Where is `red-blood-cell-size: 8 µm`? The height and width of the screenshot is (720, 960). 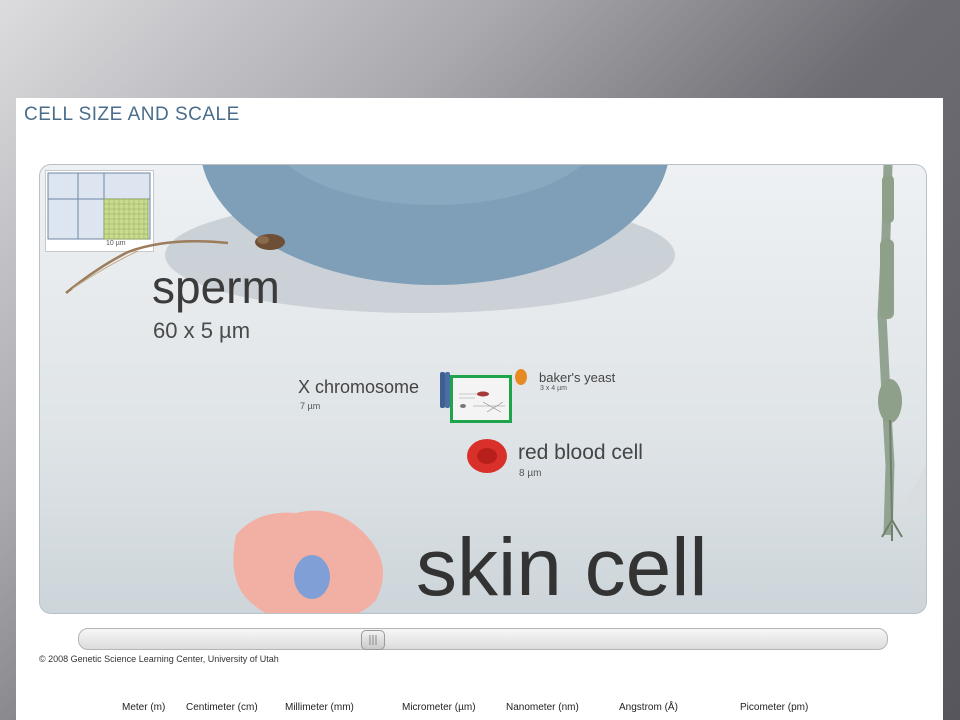 red-blood-cell-size: 8 µm is located at coordinates (530, 473).